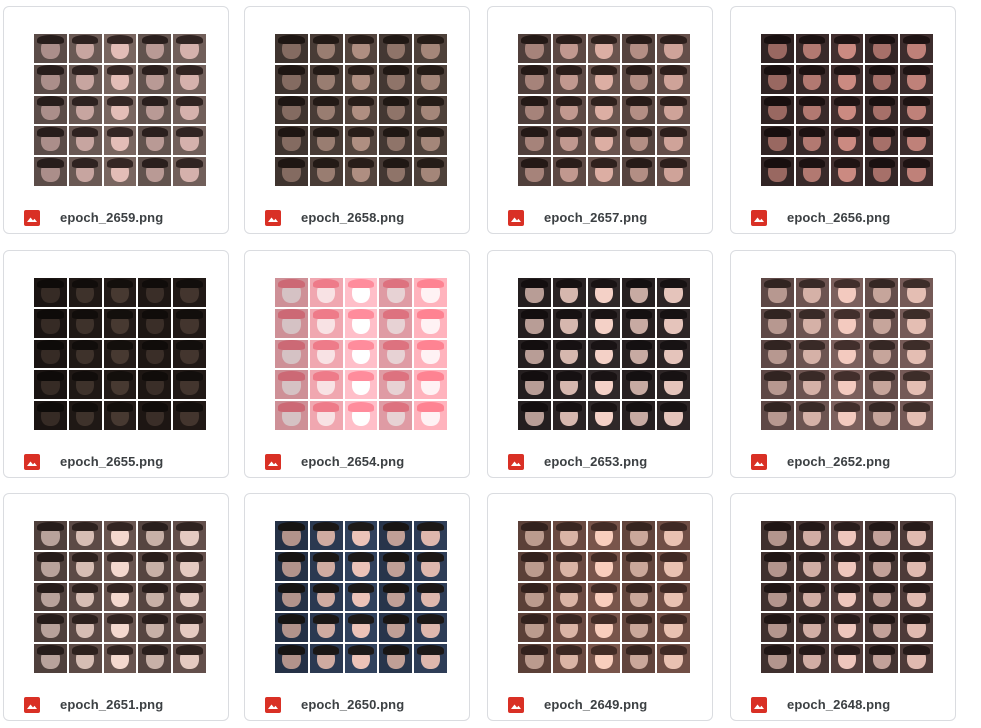  Describe the element at coordinates (596, 704) in the screenshot. I see `file-name: epoch_2649.png` at that location.